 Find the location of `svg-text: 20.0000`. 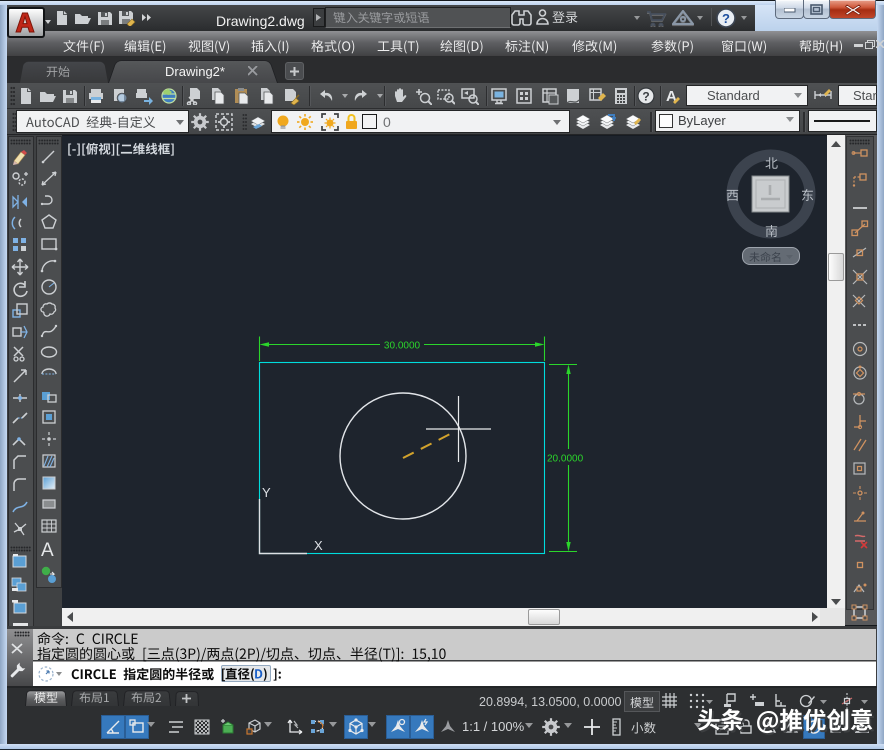

svg-text: 20.0000 is located at coordinates (565, 459).